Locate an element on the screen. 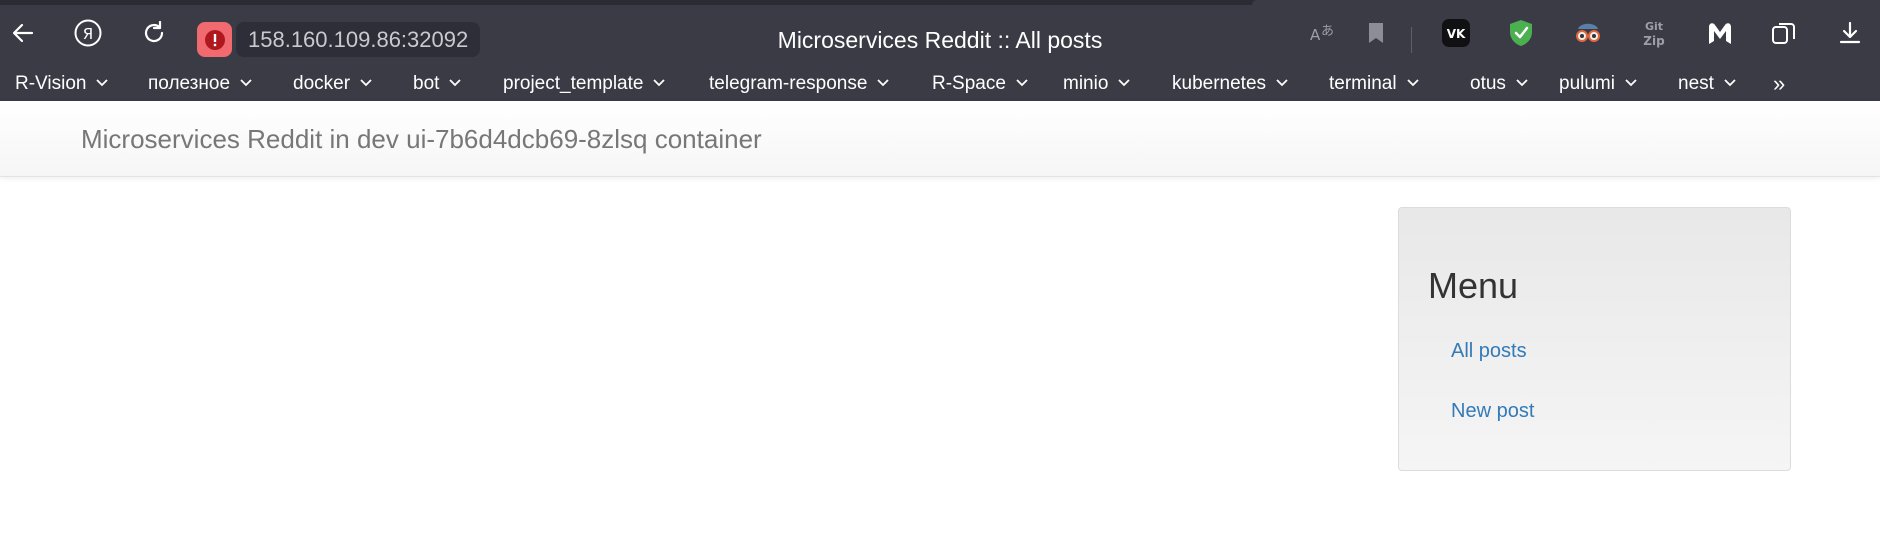  bookmark-icon is located at coordinates (1376, 33).